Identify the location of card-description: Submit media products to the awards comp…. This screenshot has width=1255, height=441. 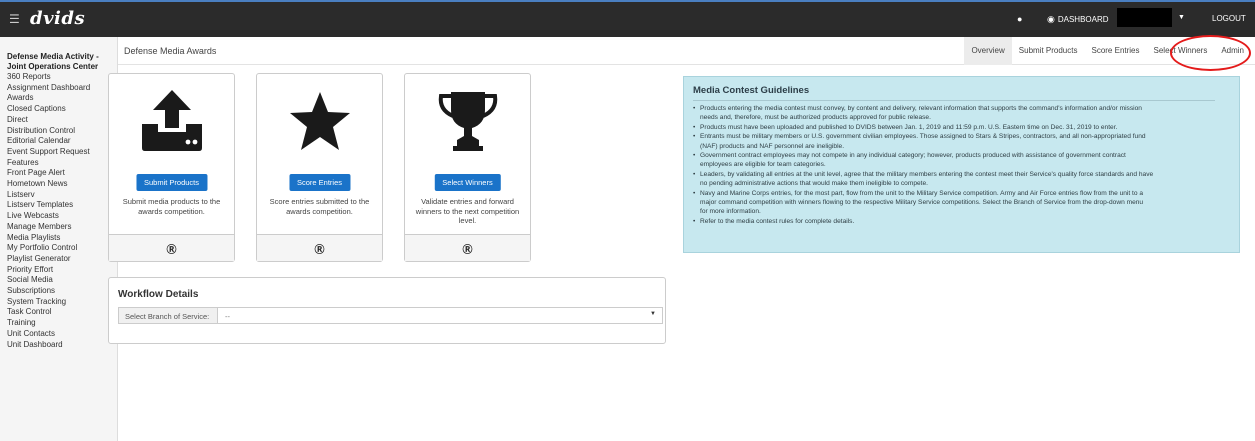
(171, 206).